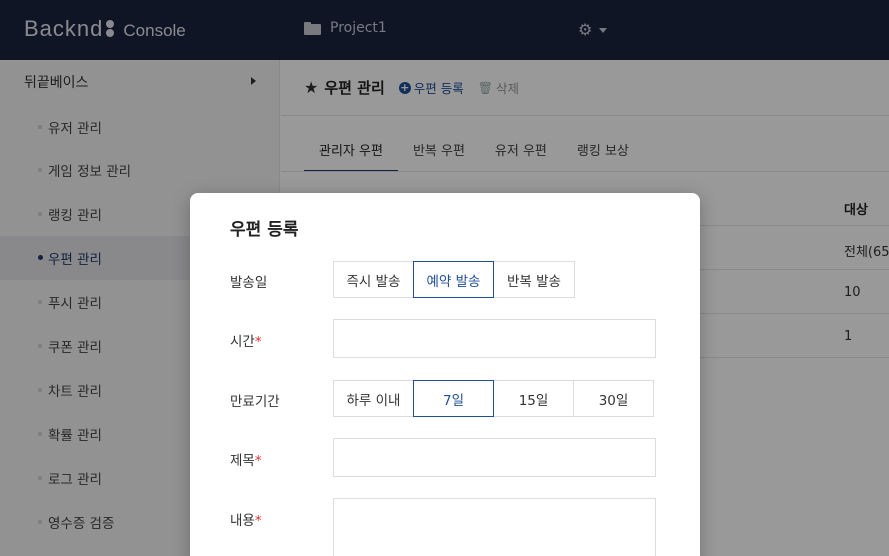  What do you see at coordinates (453, 398) in the screenshot?
I see `expiry-7-days-button: 7일` at bounding box center [453, 398].